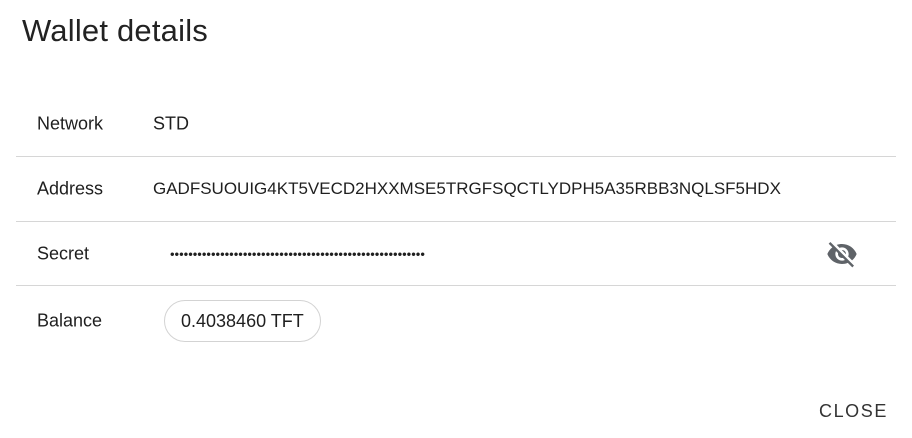 The image size is (912, 438). What do you see at coordinates (70, 188) in the screenshot?
I see `address-label: Address` at bounding box center [70, 188].